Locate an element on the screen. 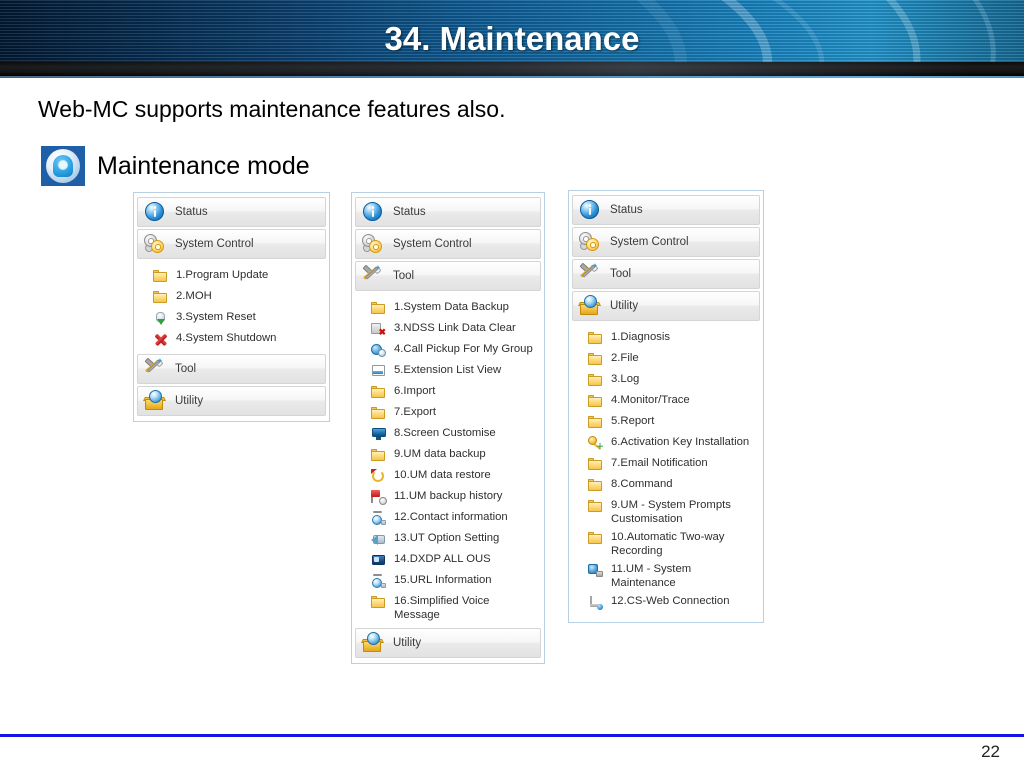 The image size is (1024, 768). menu-item: 1.Program Update is located at coordinates (231, 276).